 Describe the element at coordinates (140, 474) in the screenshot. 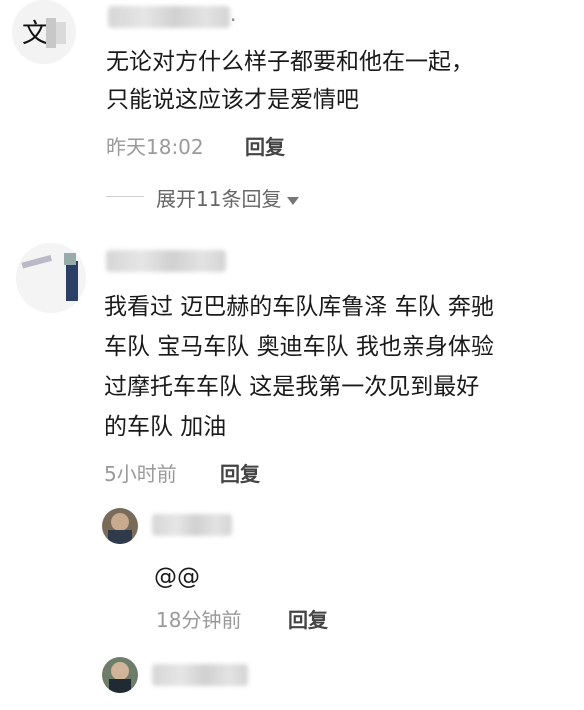

I see `comment-time: 5小时前` at that location.